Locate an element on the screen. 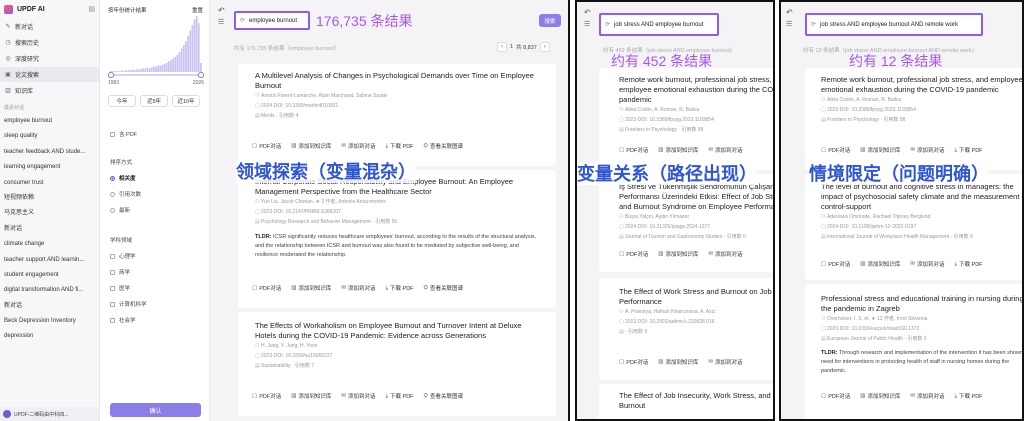 The height and width of the screenshot is (421, 1024). recent-chat-item: depression is located at coordinates (49, 336).